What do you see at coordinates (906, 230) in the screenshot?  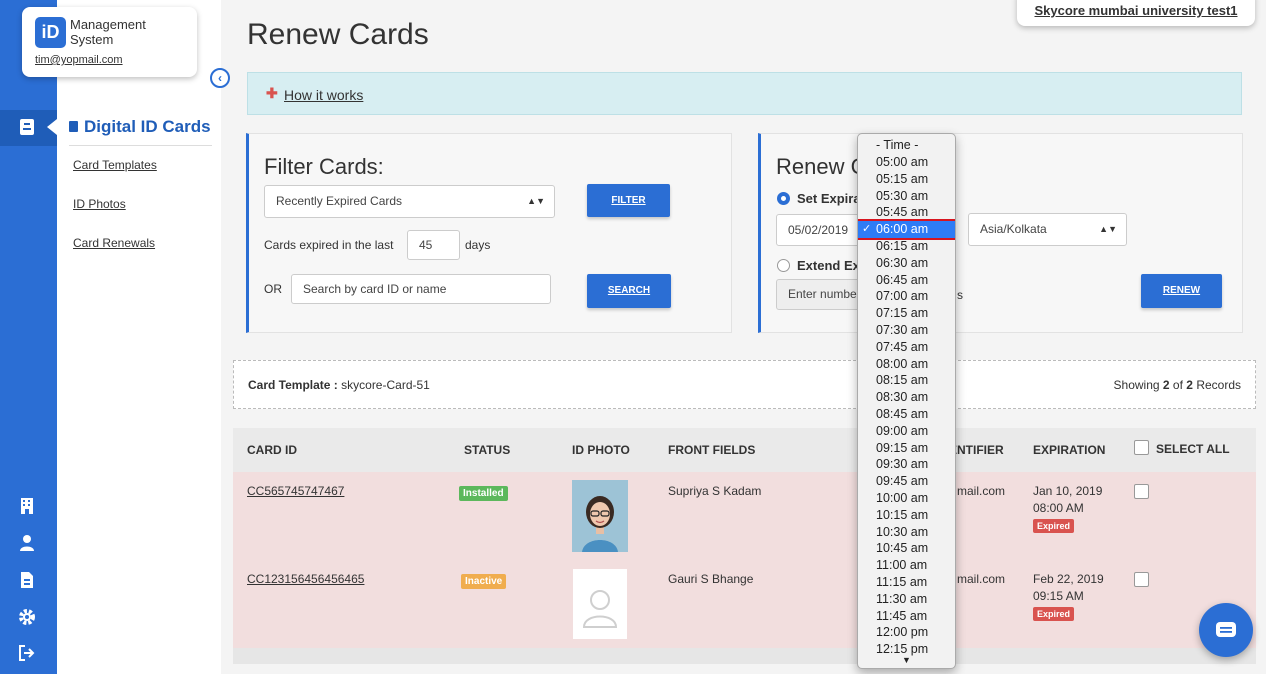 I see `time-option: ✓ 06:00 am` at bounding box center [906, 230].